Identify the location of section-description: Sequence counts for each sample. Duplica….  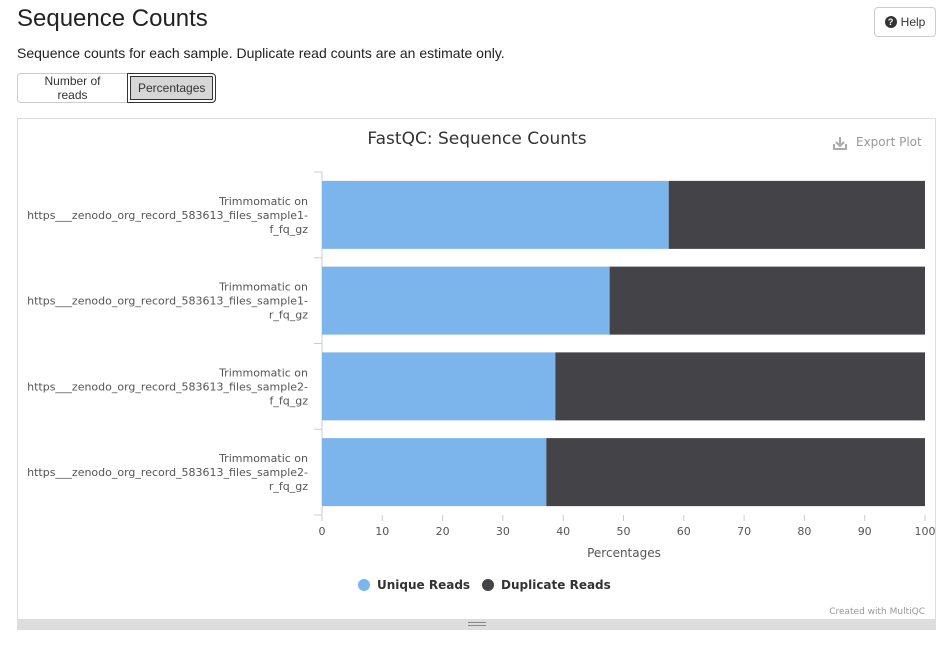
(261, 53).